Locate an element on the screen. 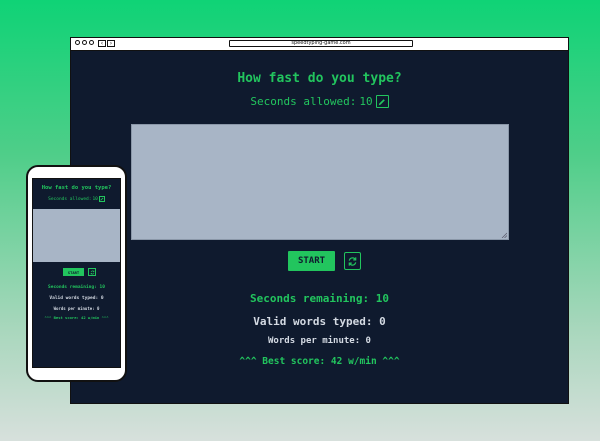 The width and height of the screenshot is (600, 441). phone-edit-seconds-button is located at coordinates (101, 199).